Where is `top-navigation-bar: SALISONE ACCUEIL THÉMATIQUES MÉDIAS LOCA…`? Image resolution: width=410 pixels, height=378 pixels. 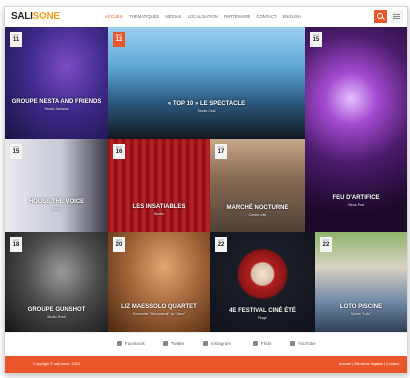 top-navigation-bar: SALISONE ACCUEIL THÉMATIQUES MÉDIAS LOCA… is located at coordinates (206, 17).